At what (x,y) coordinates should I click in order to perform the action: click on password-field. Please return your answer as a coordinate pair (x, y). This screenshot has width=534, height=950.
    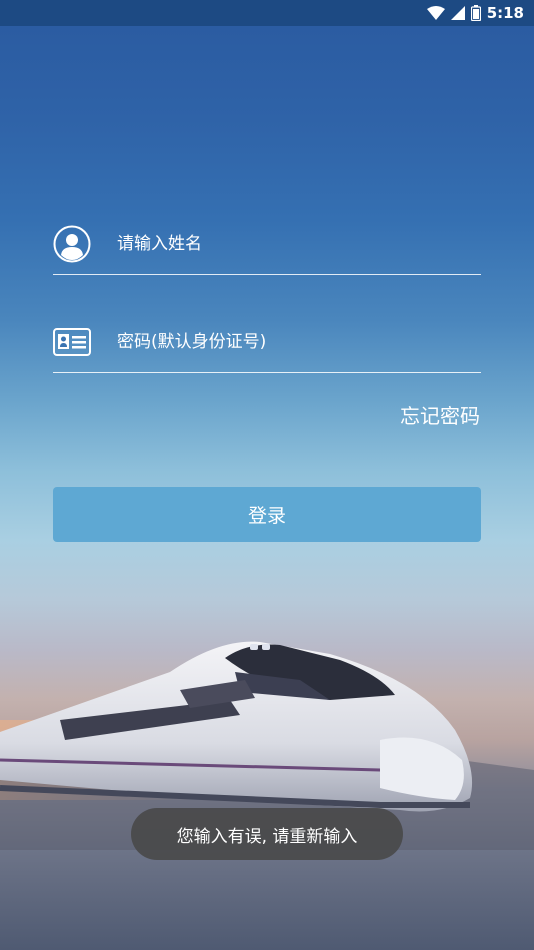
    Looking at the image, I should click on (267, 342).